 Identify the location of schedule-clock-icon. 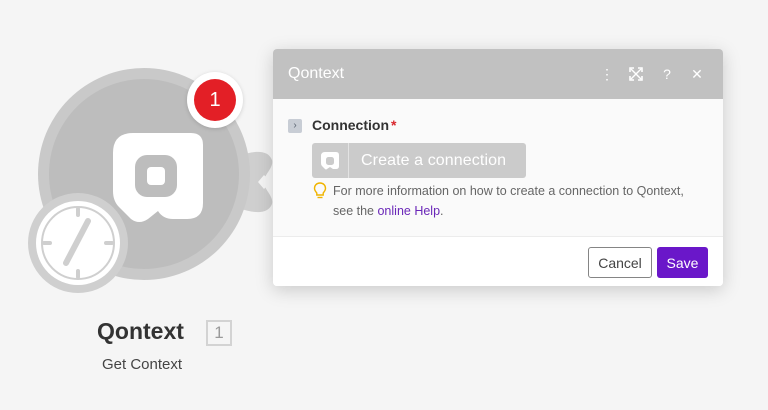
(78, 243).